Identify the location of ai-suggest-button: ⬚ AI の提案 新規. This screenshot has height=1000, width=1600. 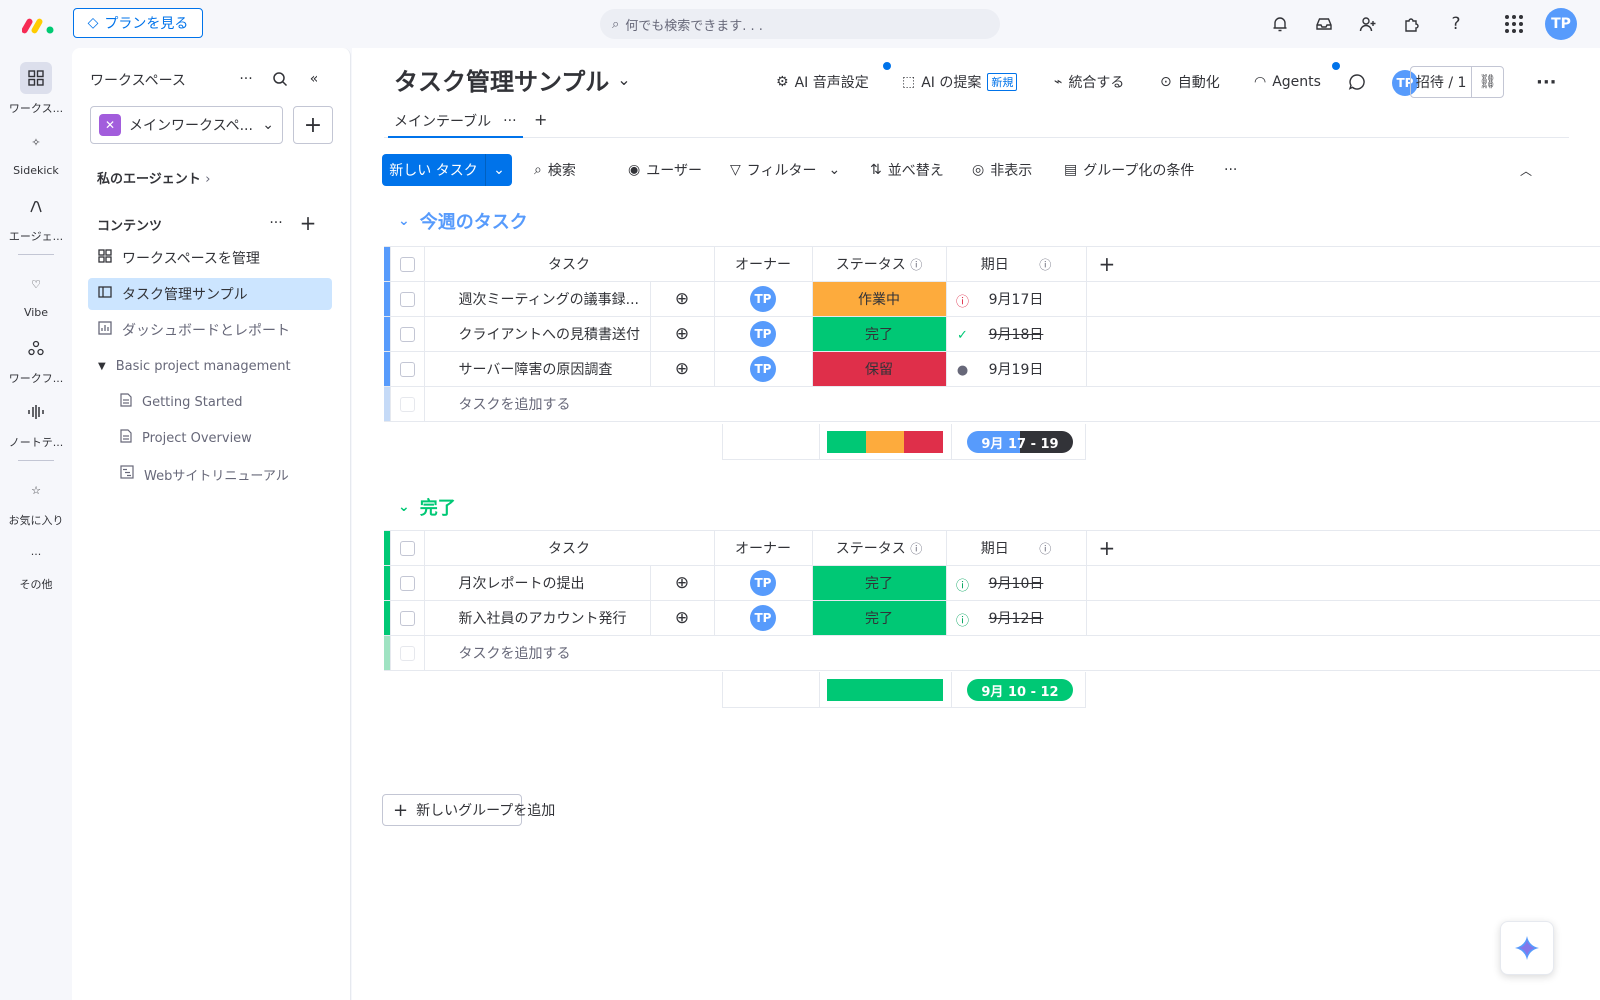
(960, 82).